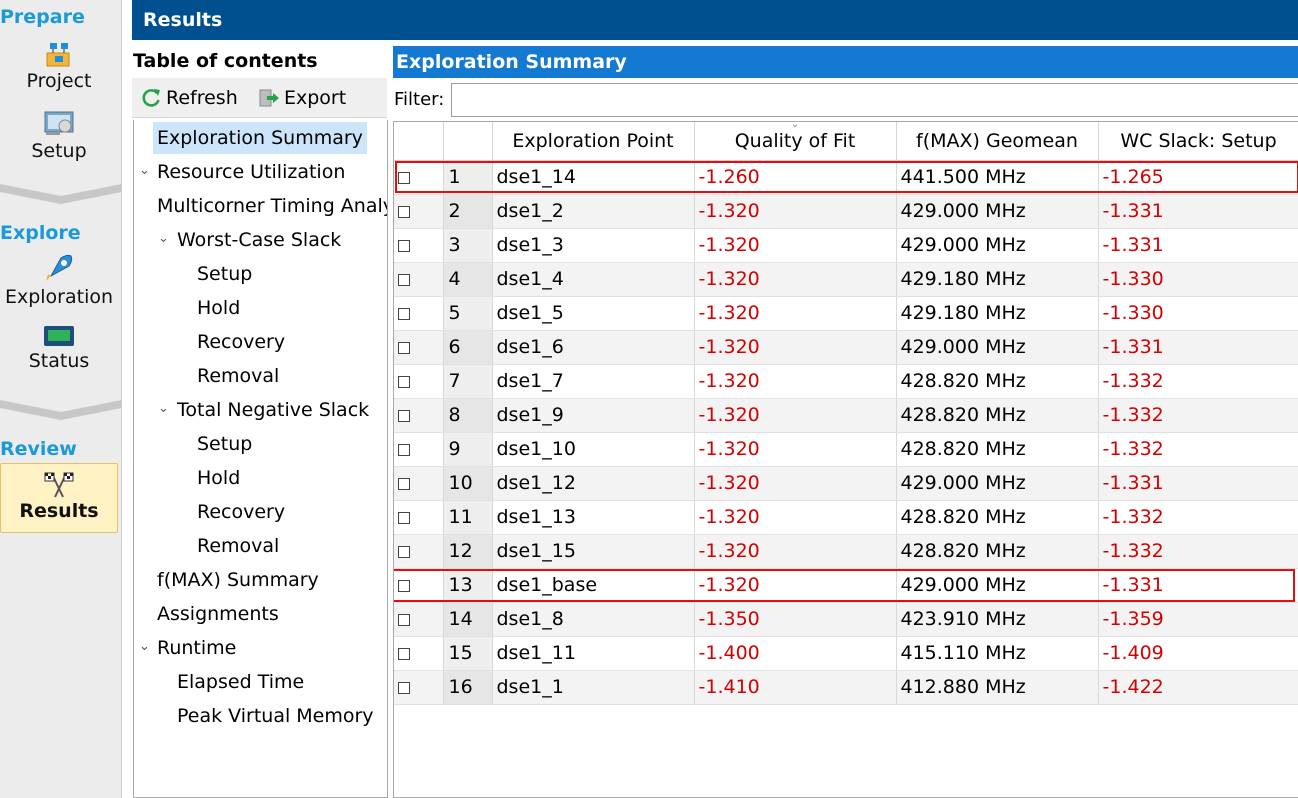  What do you see at coordinates (846, 653) in the screenshot?
I see `table-row: 15 dse1_11 -1.400 415.110 MHz -1.409` at bounding box center [846, 653].